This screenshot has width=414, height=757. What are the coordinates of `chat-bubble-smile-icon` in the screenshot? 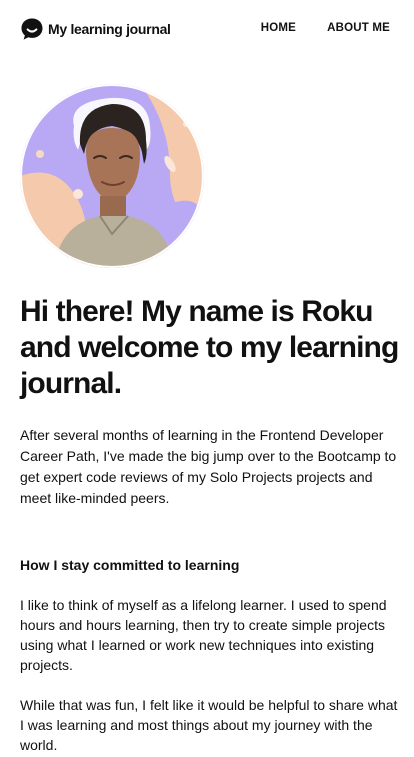 It's located at (32, 29).